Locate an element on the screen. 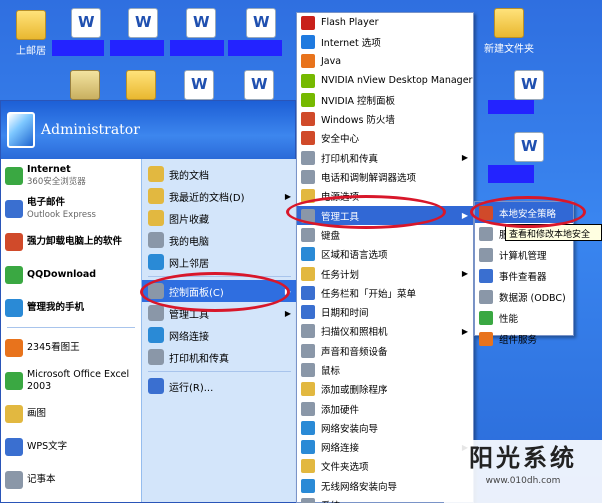  user-avatar is located at coordinates (21, 130).